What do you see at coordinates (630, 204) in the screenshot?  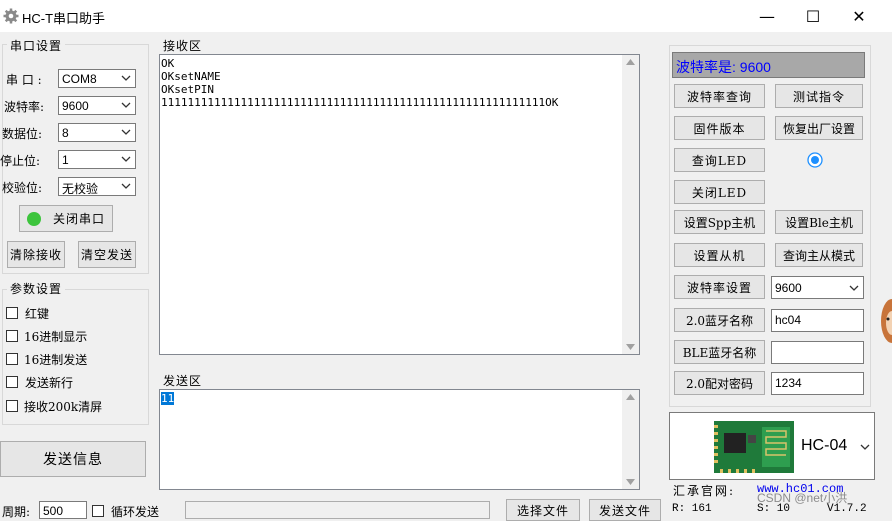 I see `receive-scrollbar` at bounding box center [630, 204].